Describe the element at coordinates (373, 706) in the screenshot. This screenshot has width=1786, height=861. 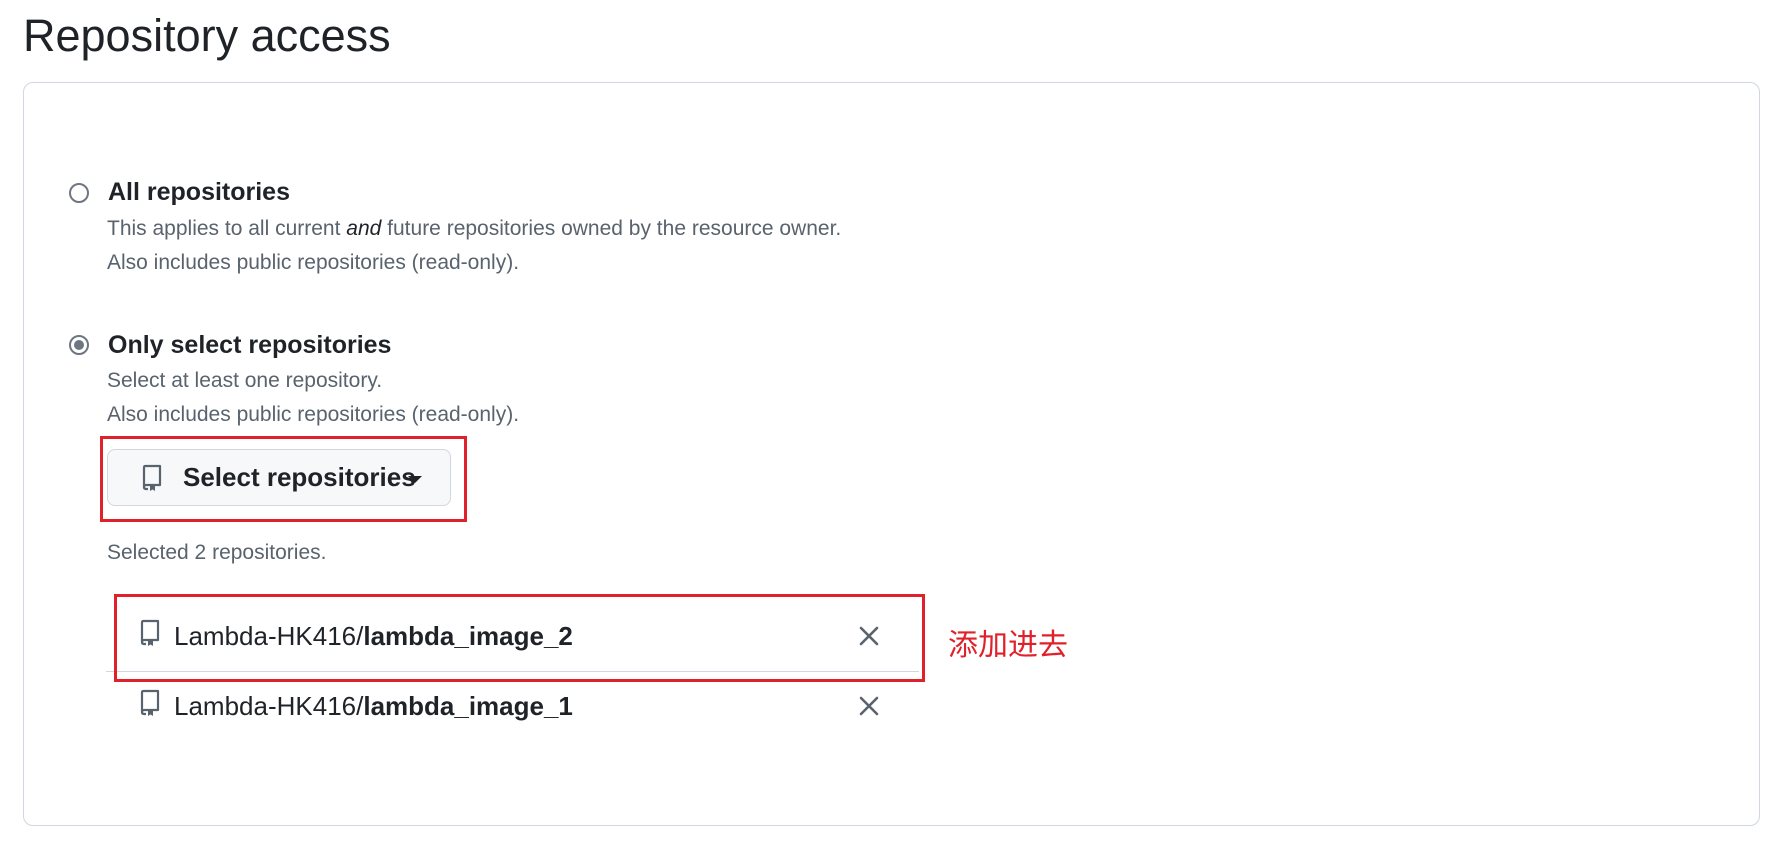
I see `repo-name: Lambda-HK416/lambda_image_1` at that location.